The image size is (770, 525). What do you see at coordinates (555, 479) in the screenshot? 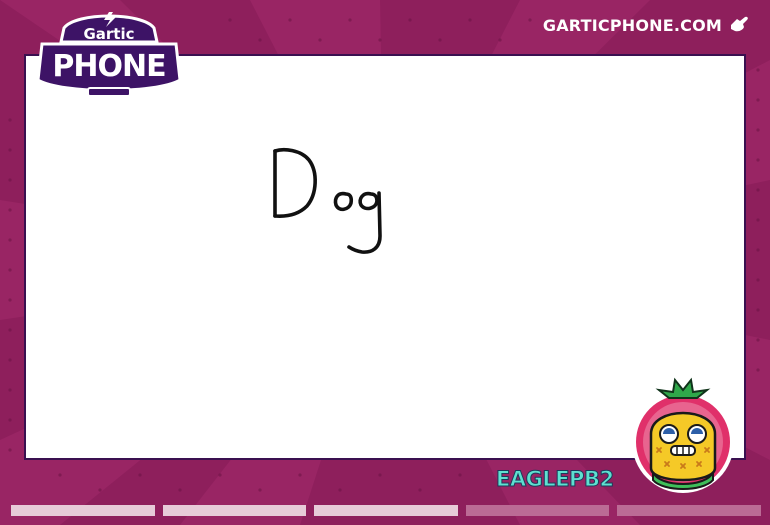
I see `player-name: EAGLEPB2` at bounding box center [555, 479].